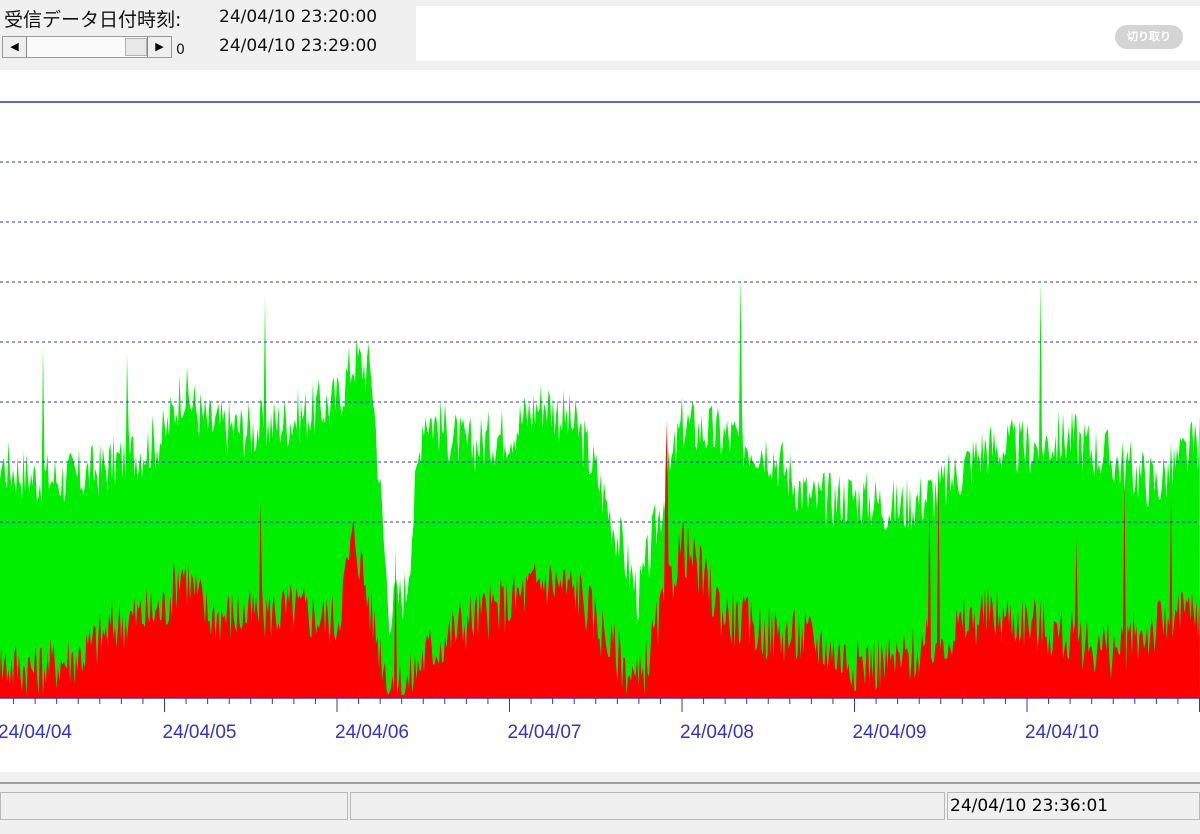 The height and width of the screenshot is (834, 1200). Describe the element at coordinates (1062, 732) in the screenshot. I see `x-tick-label: 24/04/10` at that location.